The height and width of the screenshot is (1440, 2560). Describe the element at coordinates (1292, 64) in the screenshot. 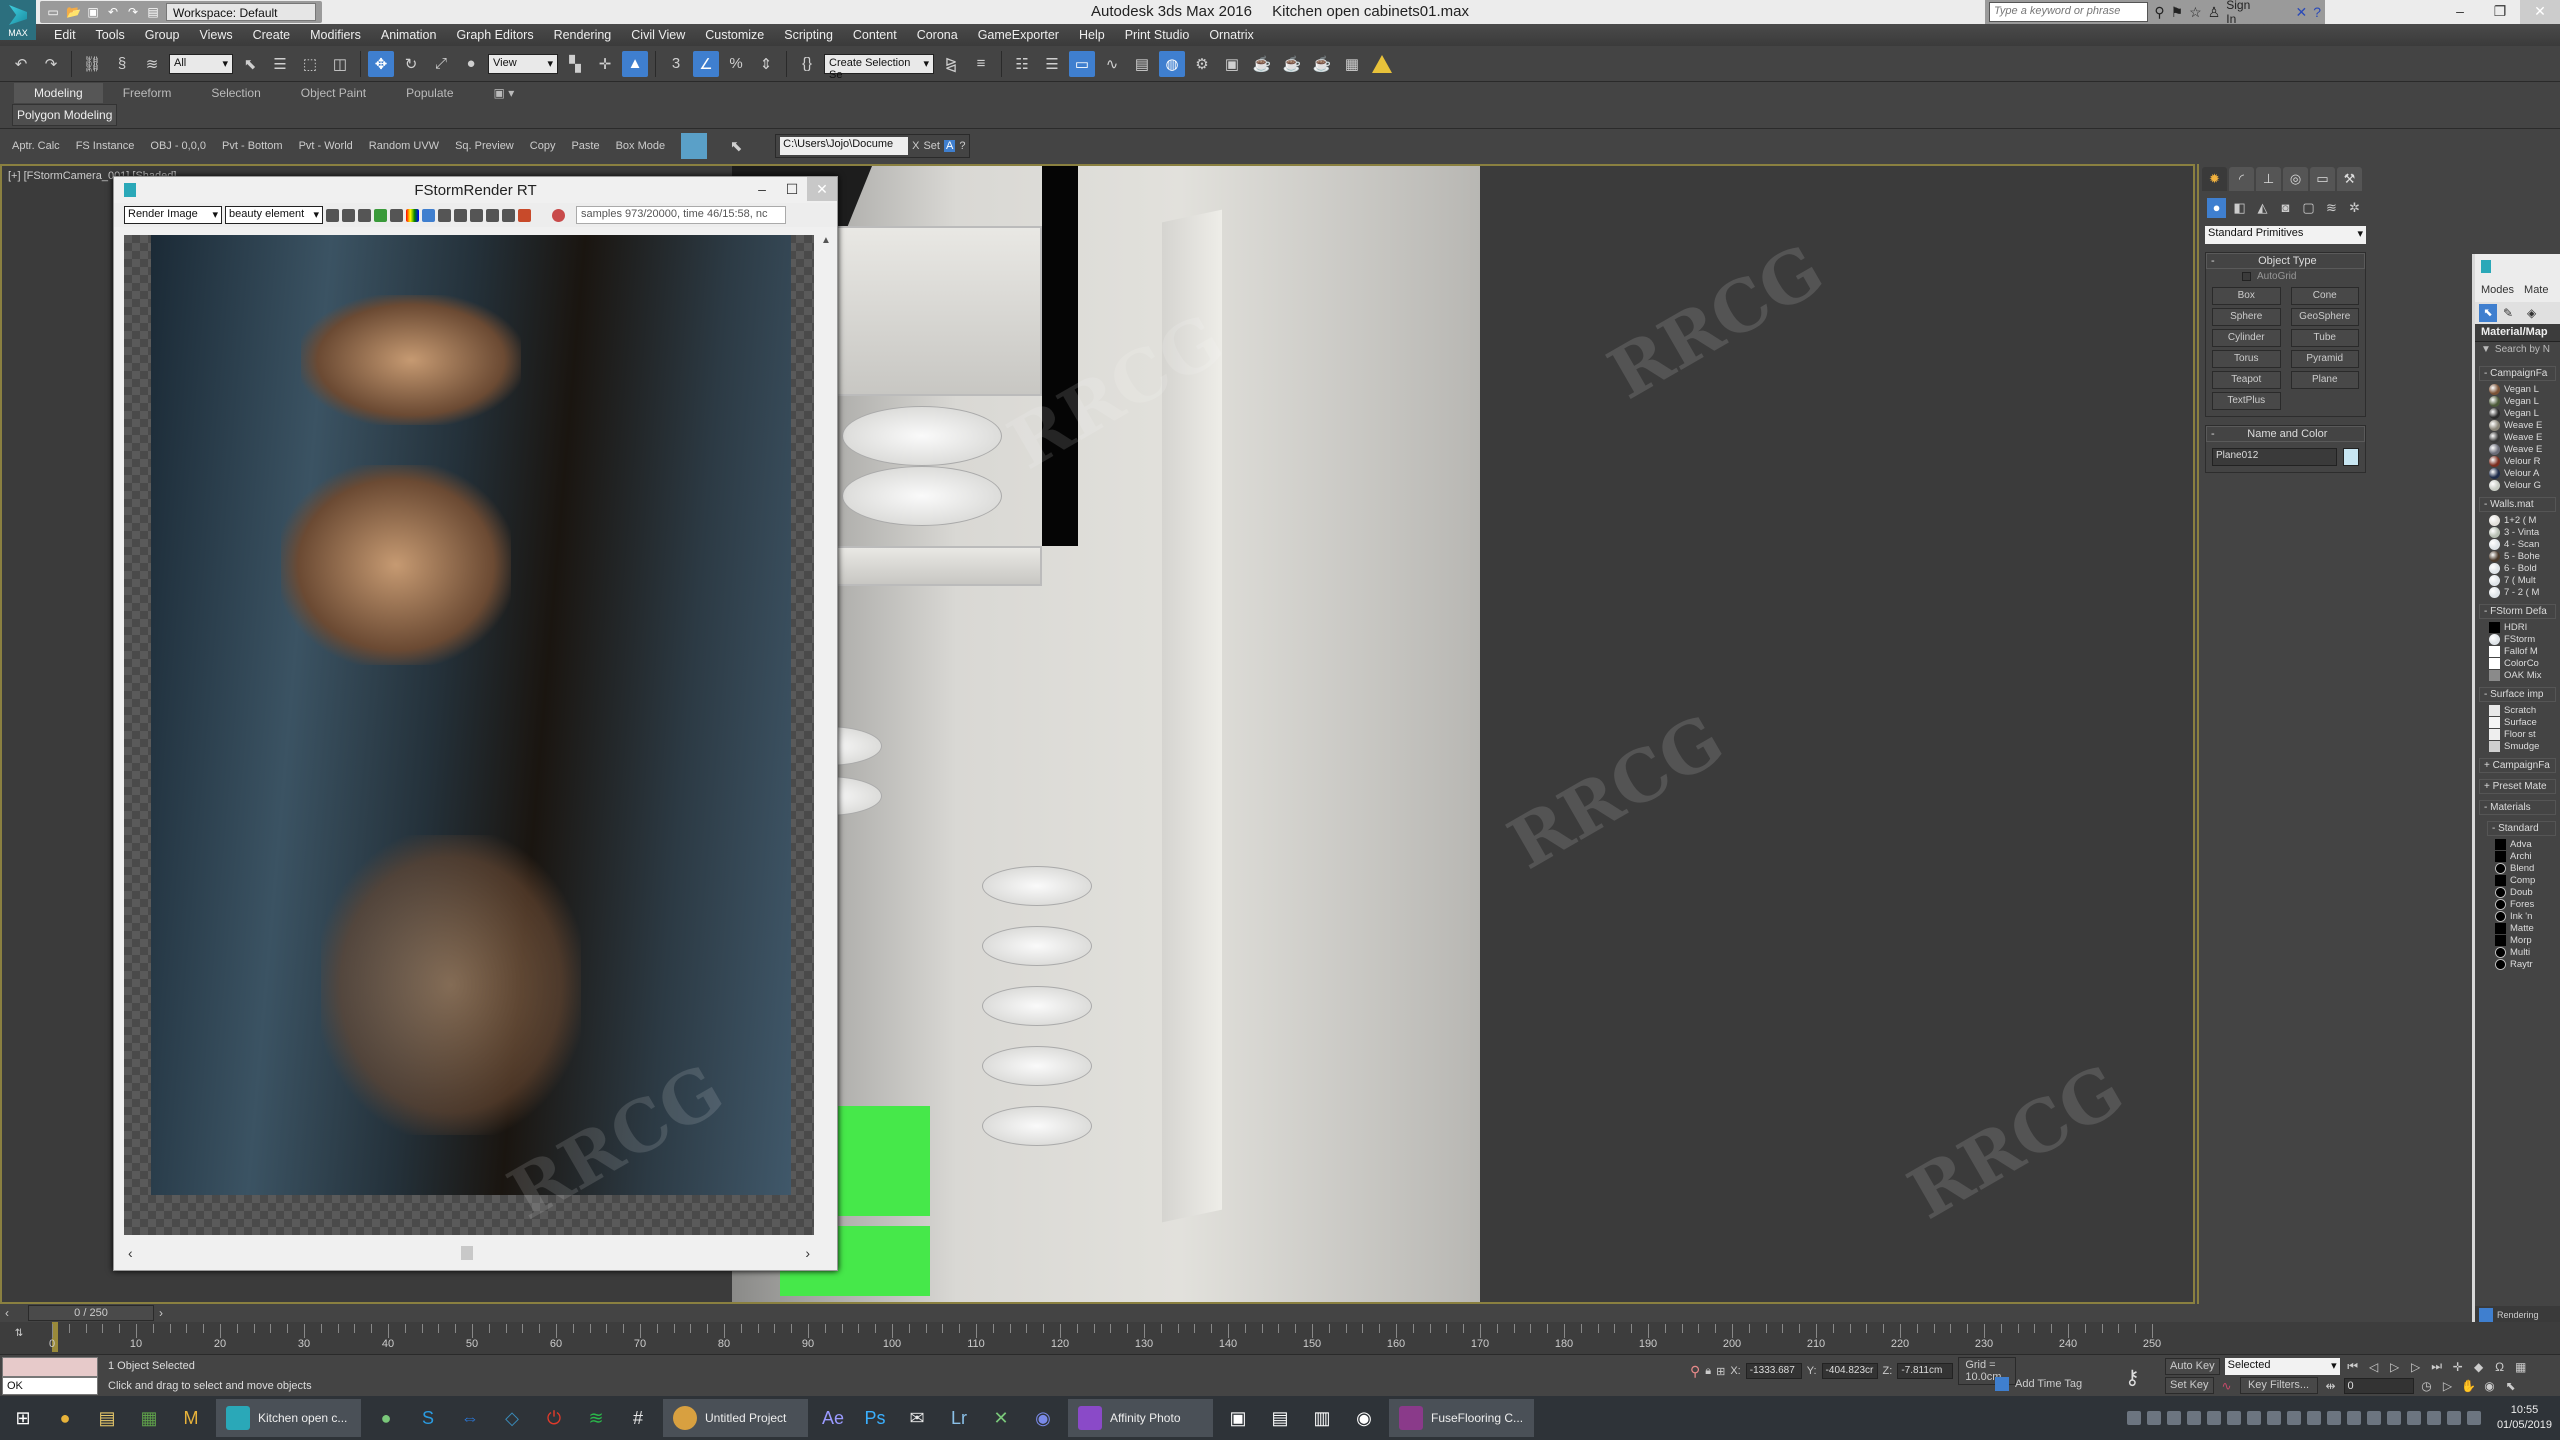

I see `render-iterative-icon: ☕` at that location.